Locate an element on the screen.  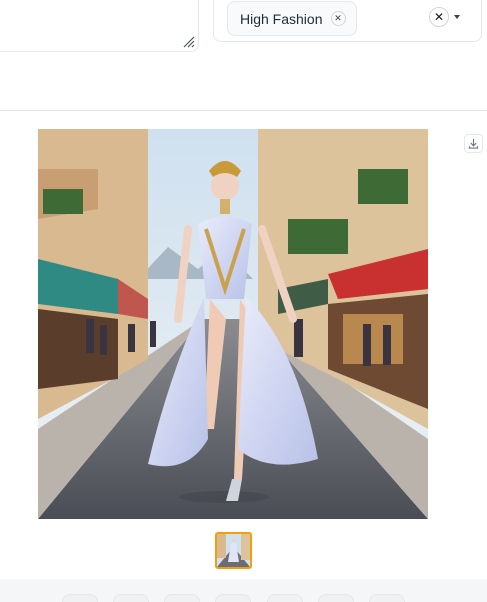
selector-controls: ✕ is located at coordinates (444, 17).